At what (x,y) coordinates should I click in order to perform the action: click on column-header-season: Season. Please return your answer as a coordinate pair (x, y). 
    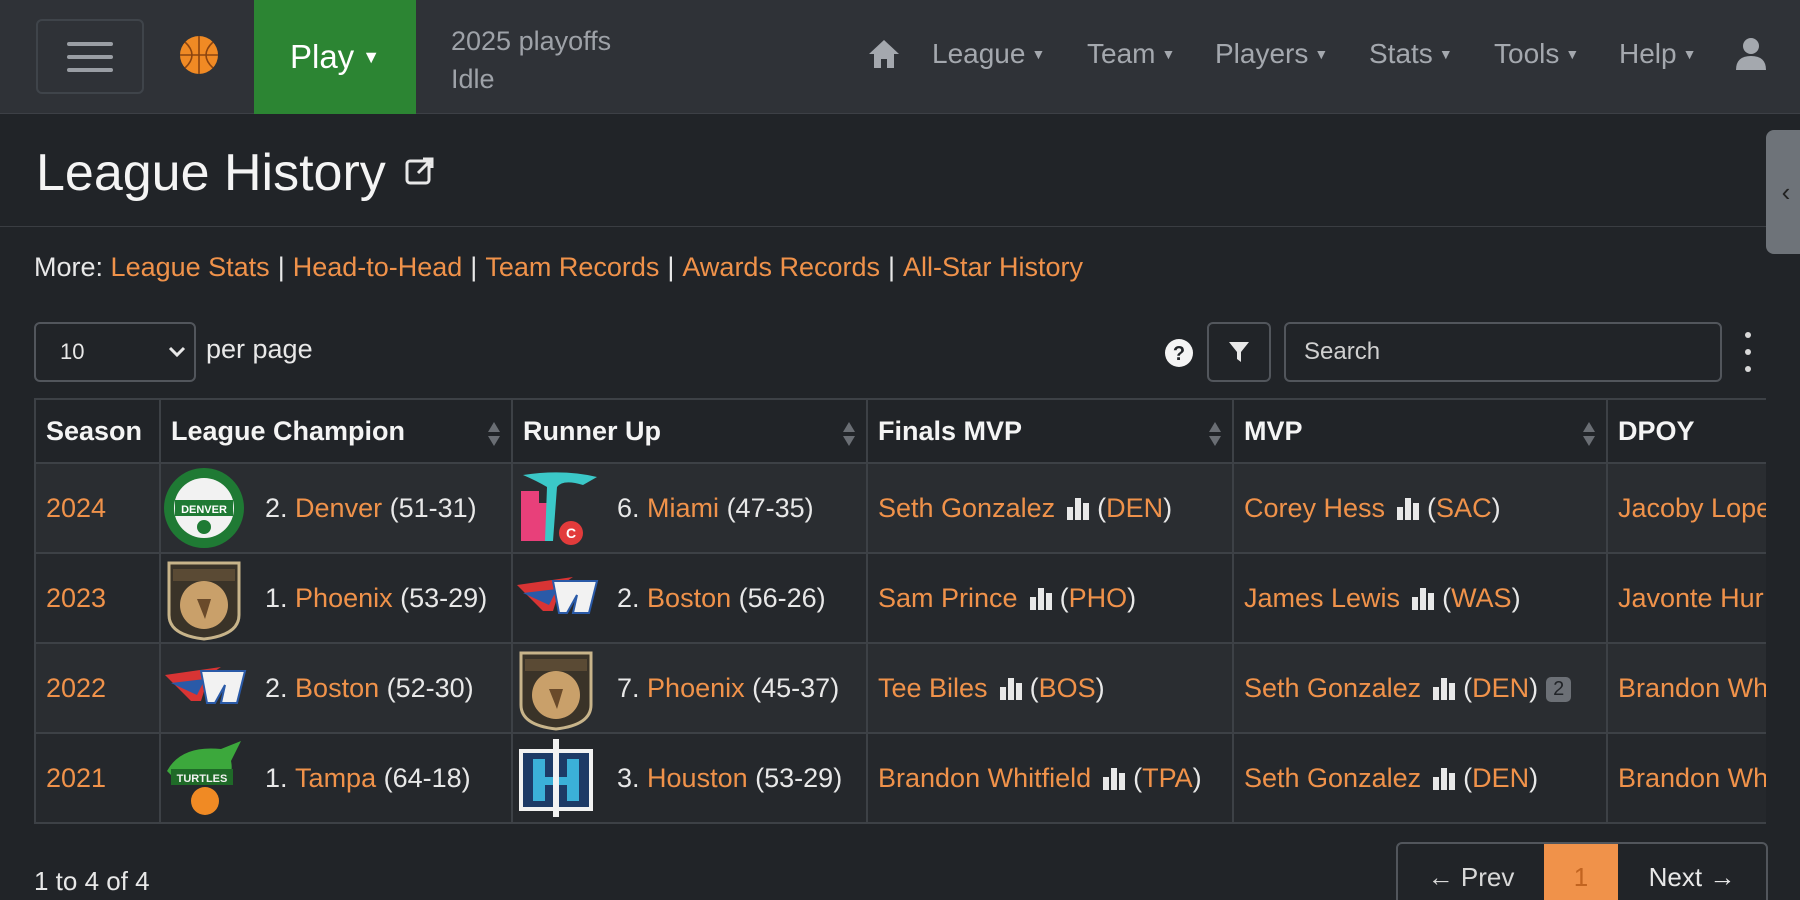
    Looking at the image, I should click on (97, 431).